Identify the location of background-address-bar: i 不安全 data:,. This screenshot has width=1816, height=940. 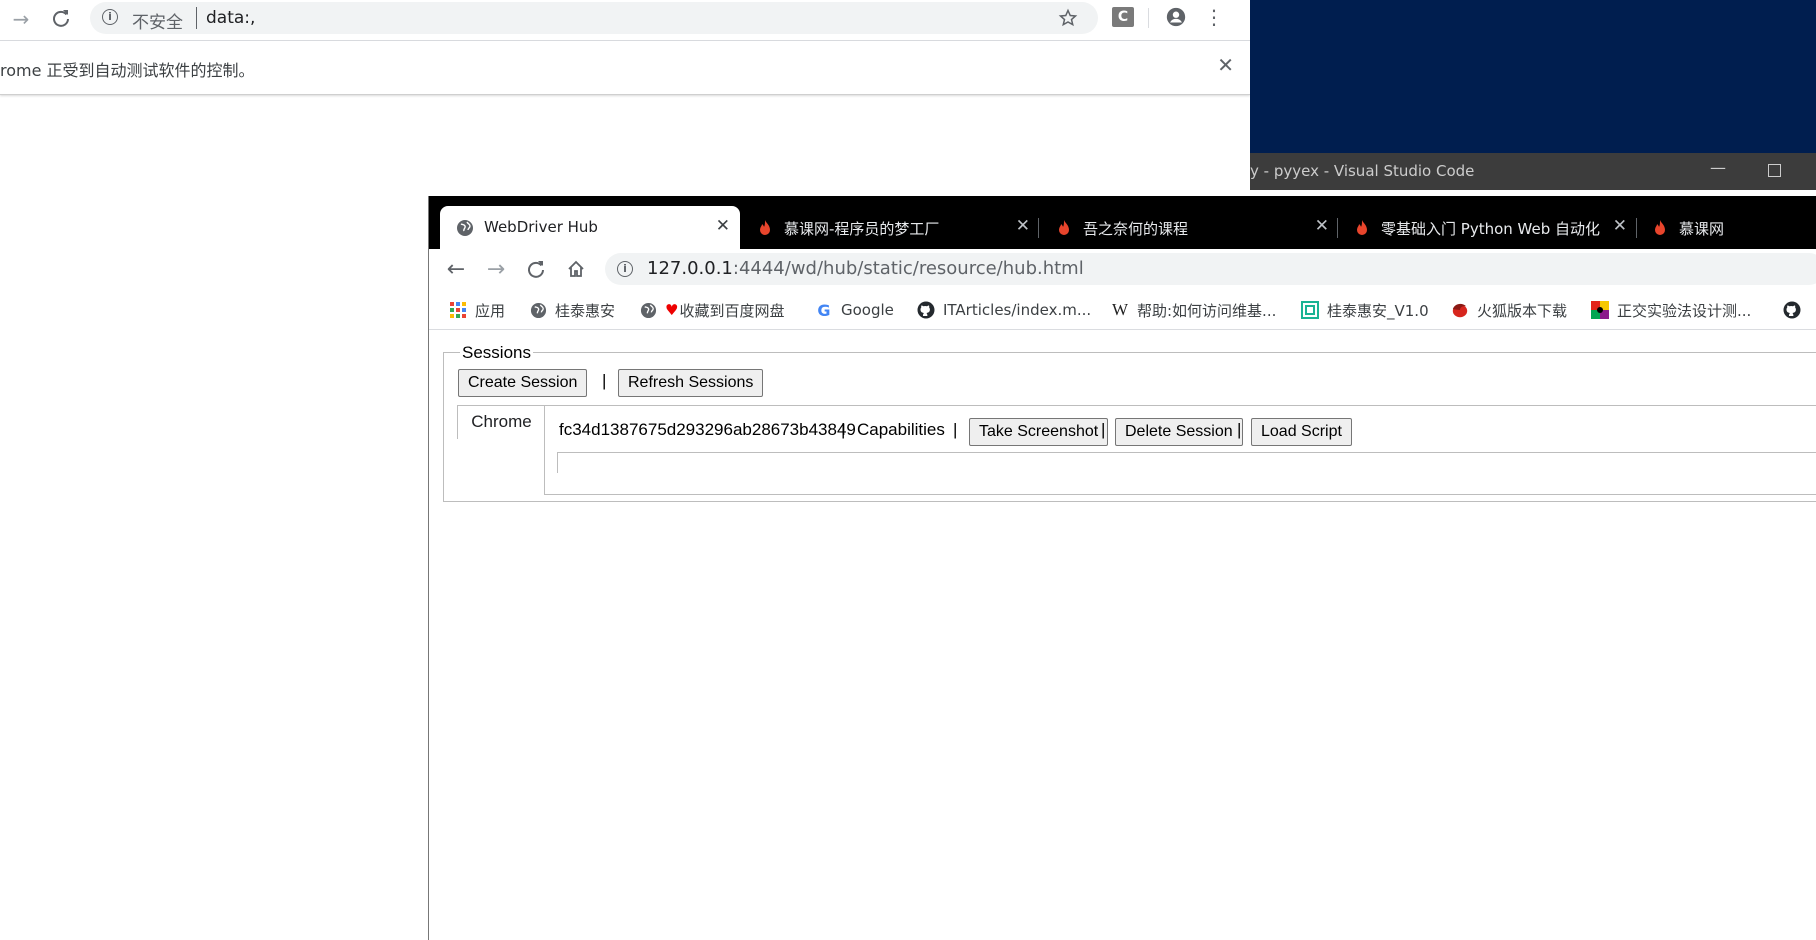
(594, 18).